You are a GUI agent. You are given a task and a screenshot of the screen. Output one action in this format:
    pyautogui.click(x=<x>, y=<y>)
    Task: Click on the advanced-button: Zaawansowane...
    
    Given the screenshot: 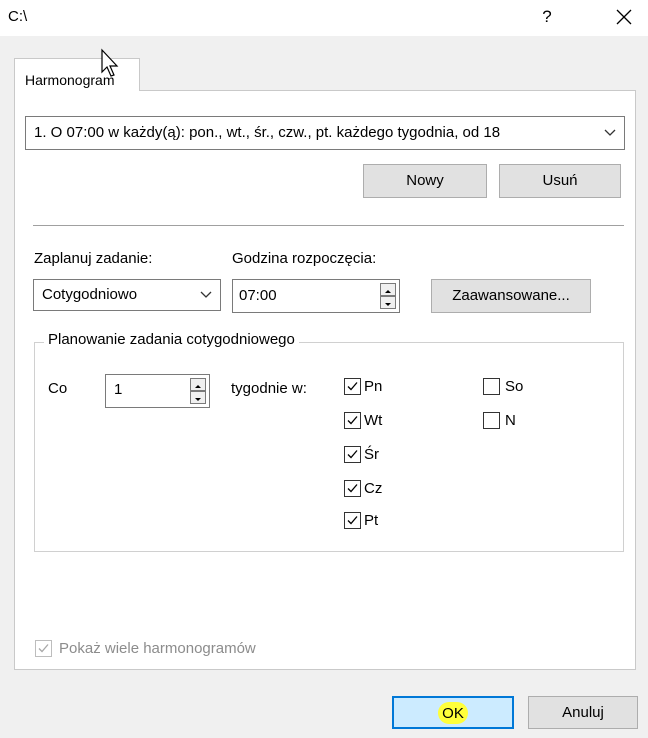 What is the action you would take?
    pyautogui.click(x=511, y=296)
    